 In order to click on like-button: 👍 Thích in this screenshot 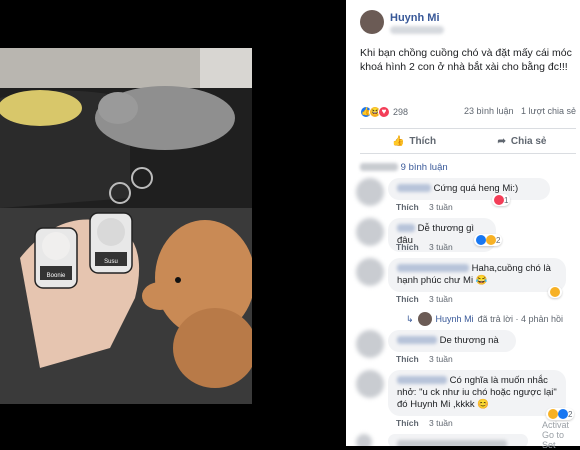, I will do `click(414, 141)`.